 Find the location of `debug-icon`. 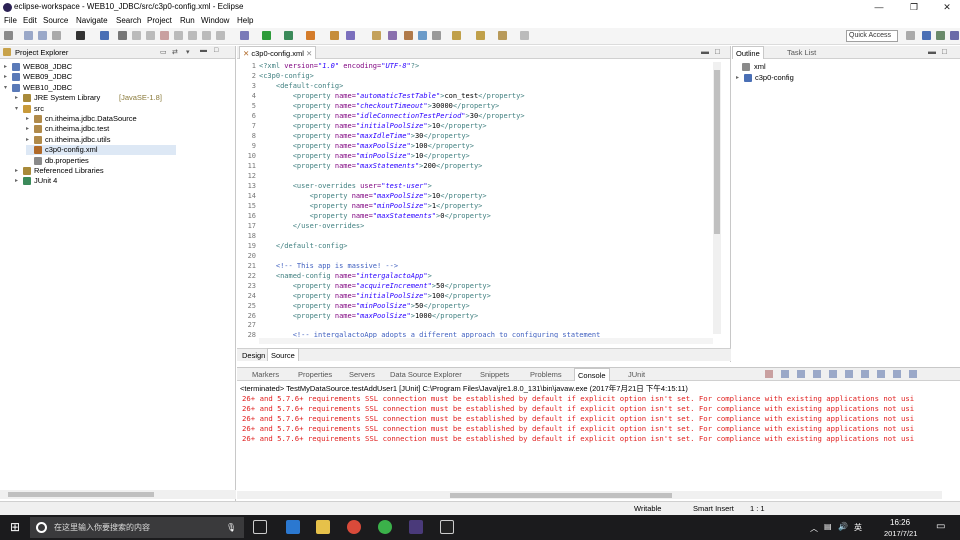

debug-icon is located at coordinates (80, 35).